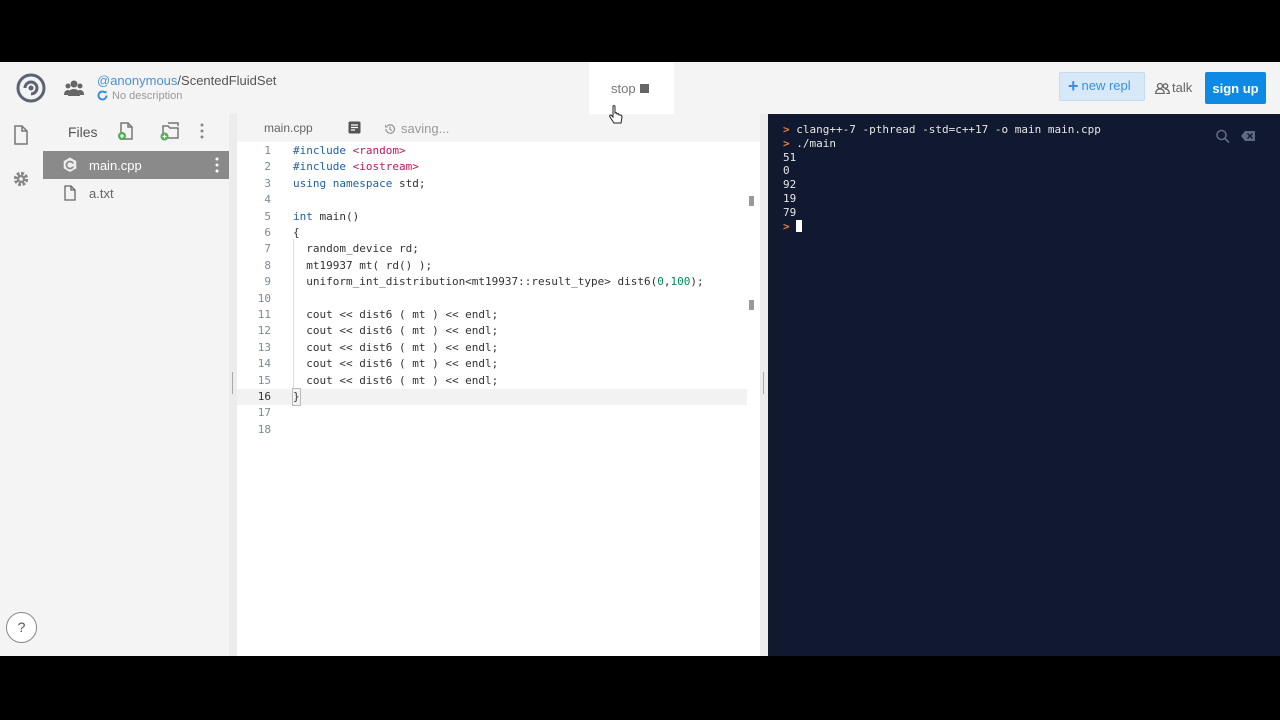  I want to click on repl-title: @anonymous/ScentedFluidSet, so click(186, 80).